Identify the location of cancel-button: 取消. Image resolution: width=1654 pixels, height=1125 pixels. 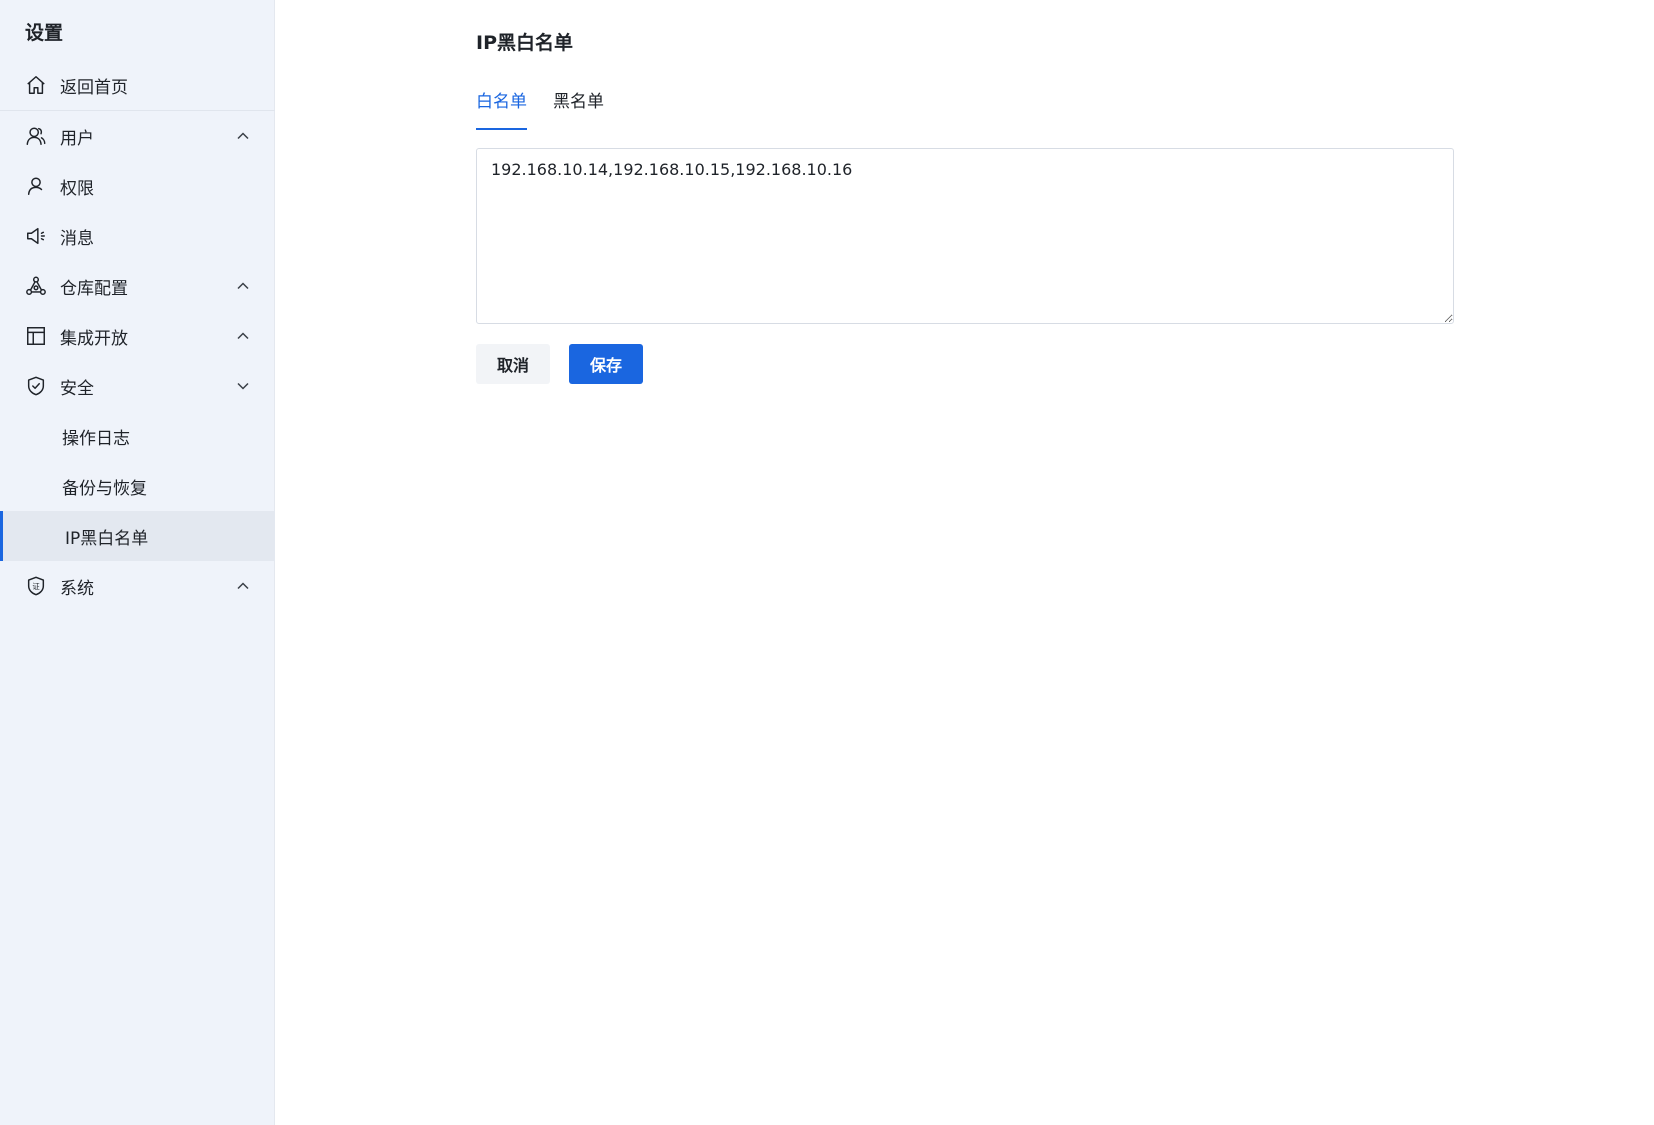
(513, 364).